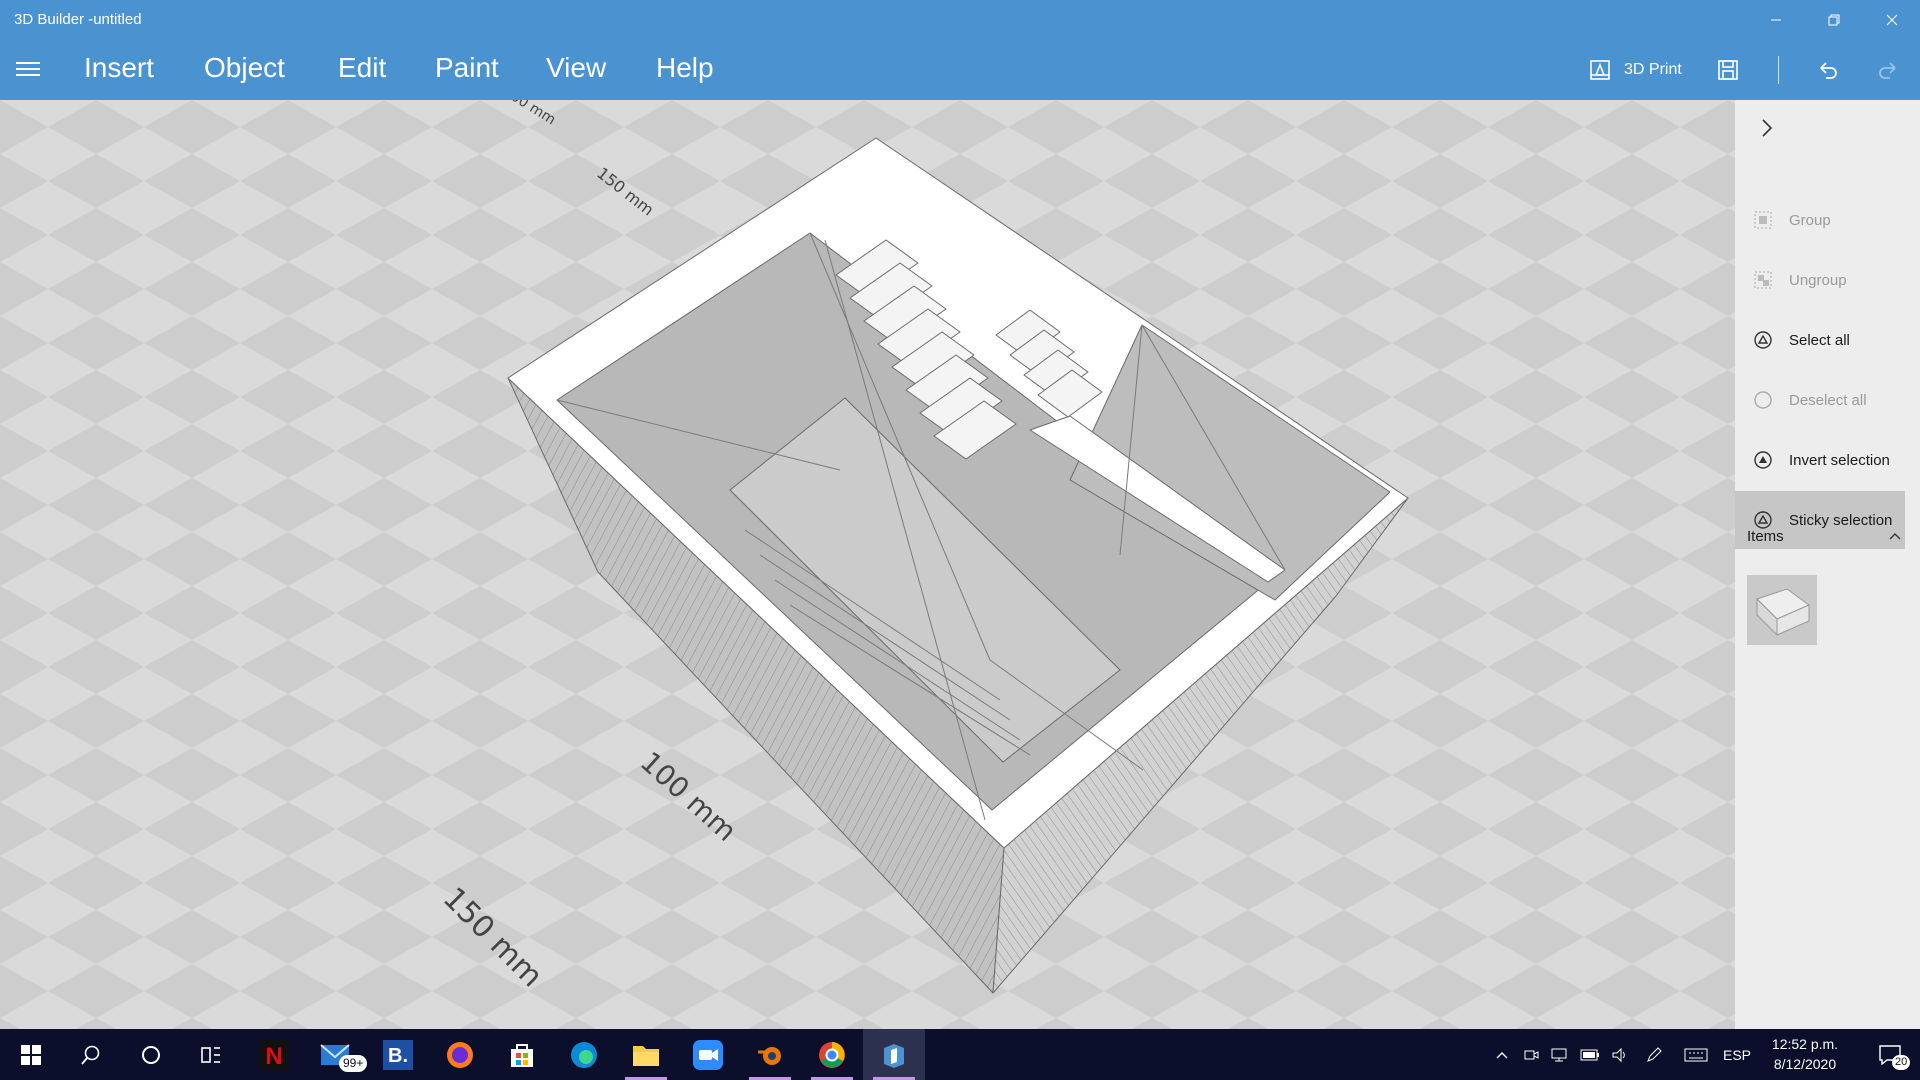  I want to click on keyboard-icon, so click(1696, 1054).